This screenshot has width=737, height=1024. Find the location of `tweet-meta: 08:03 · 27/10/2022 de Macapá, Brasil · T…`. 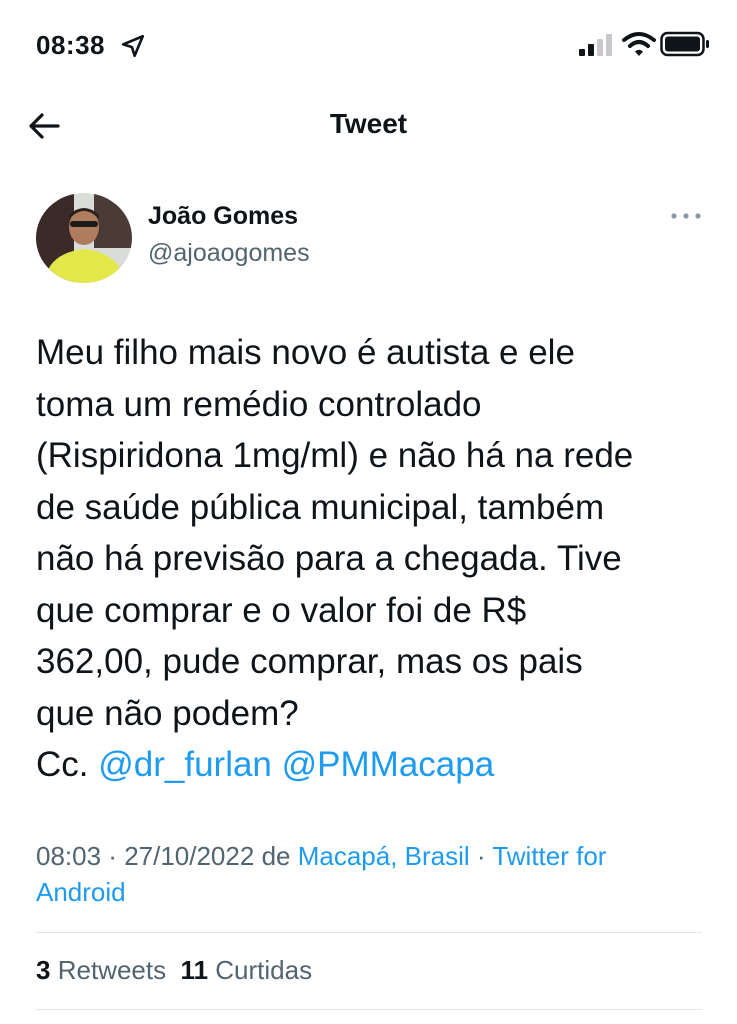

tweet-meta: 08:03 · 27/10/2022 de Macapá, Brasil · T… is located at coordinates (376, 874).